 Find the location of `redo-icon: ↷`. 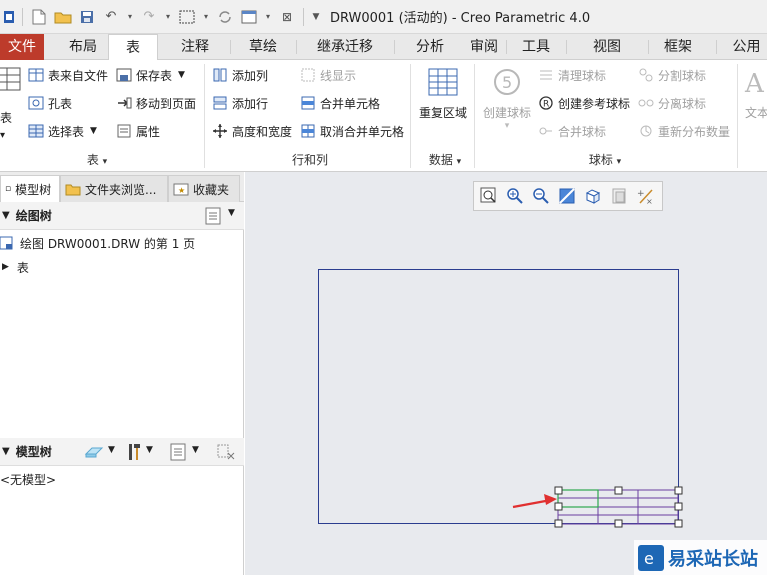

redo-icon: ↷ is located at coordinates (149, 17).